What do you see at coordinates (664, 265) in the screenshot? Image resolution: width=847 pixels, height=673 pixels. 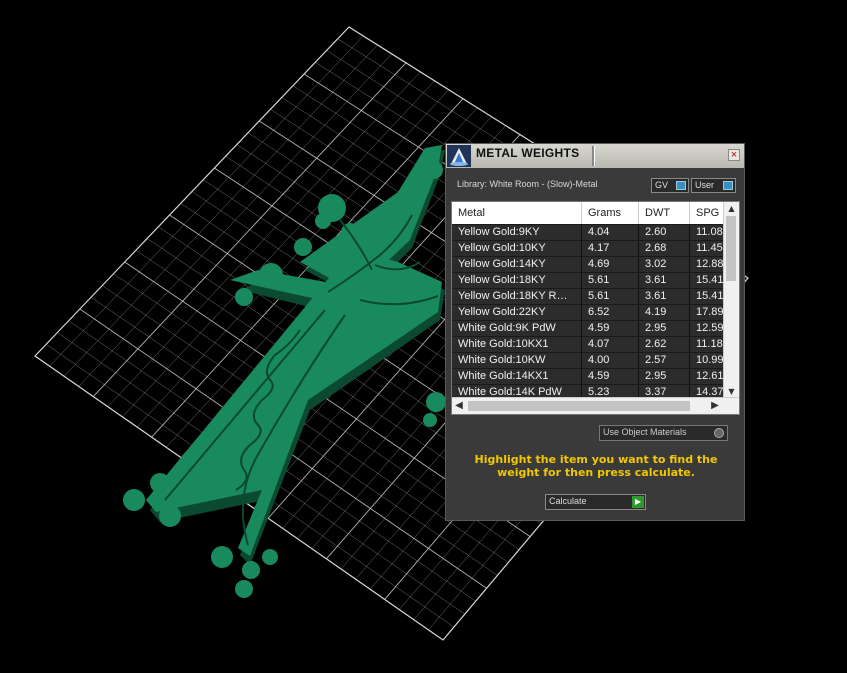 I see `table-cell: 3.02` at bounding box center [664, 265].